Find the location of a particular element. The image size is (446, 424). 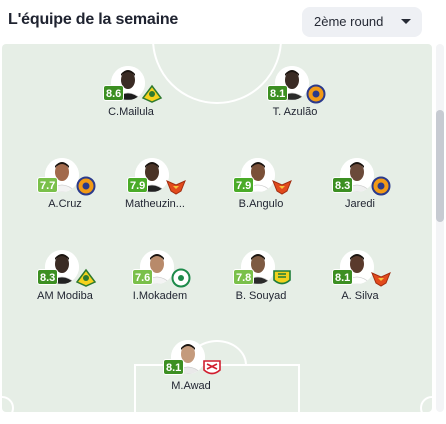

player-rating-badge: 7.6 is located at coordinates (143, 277).